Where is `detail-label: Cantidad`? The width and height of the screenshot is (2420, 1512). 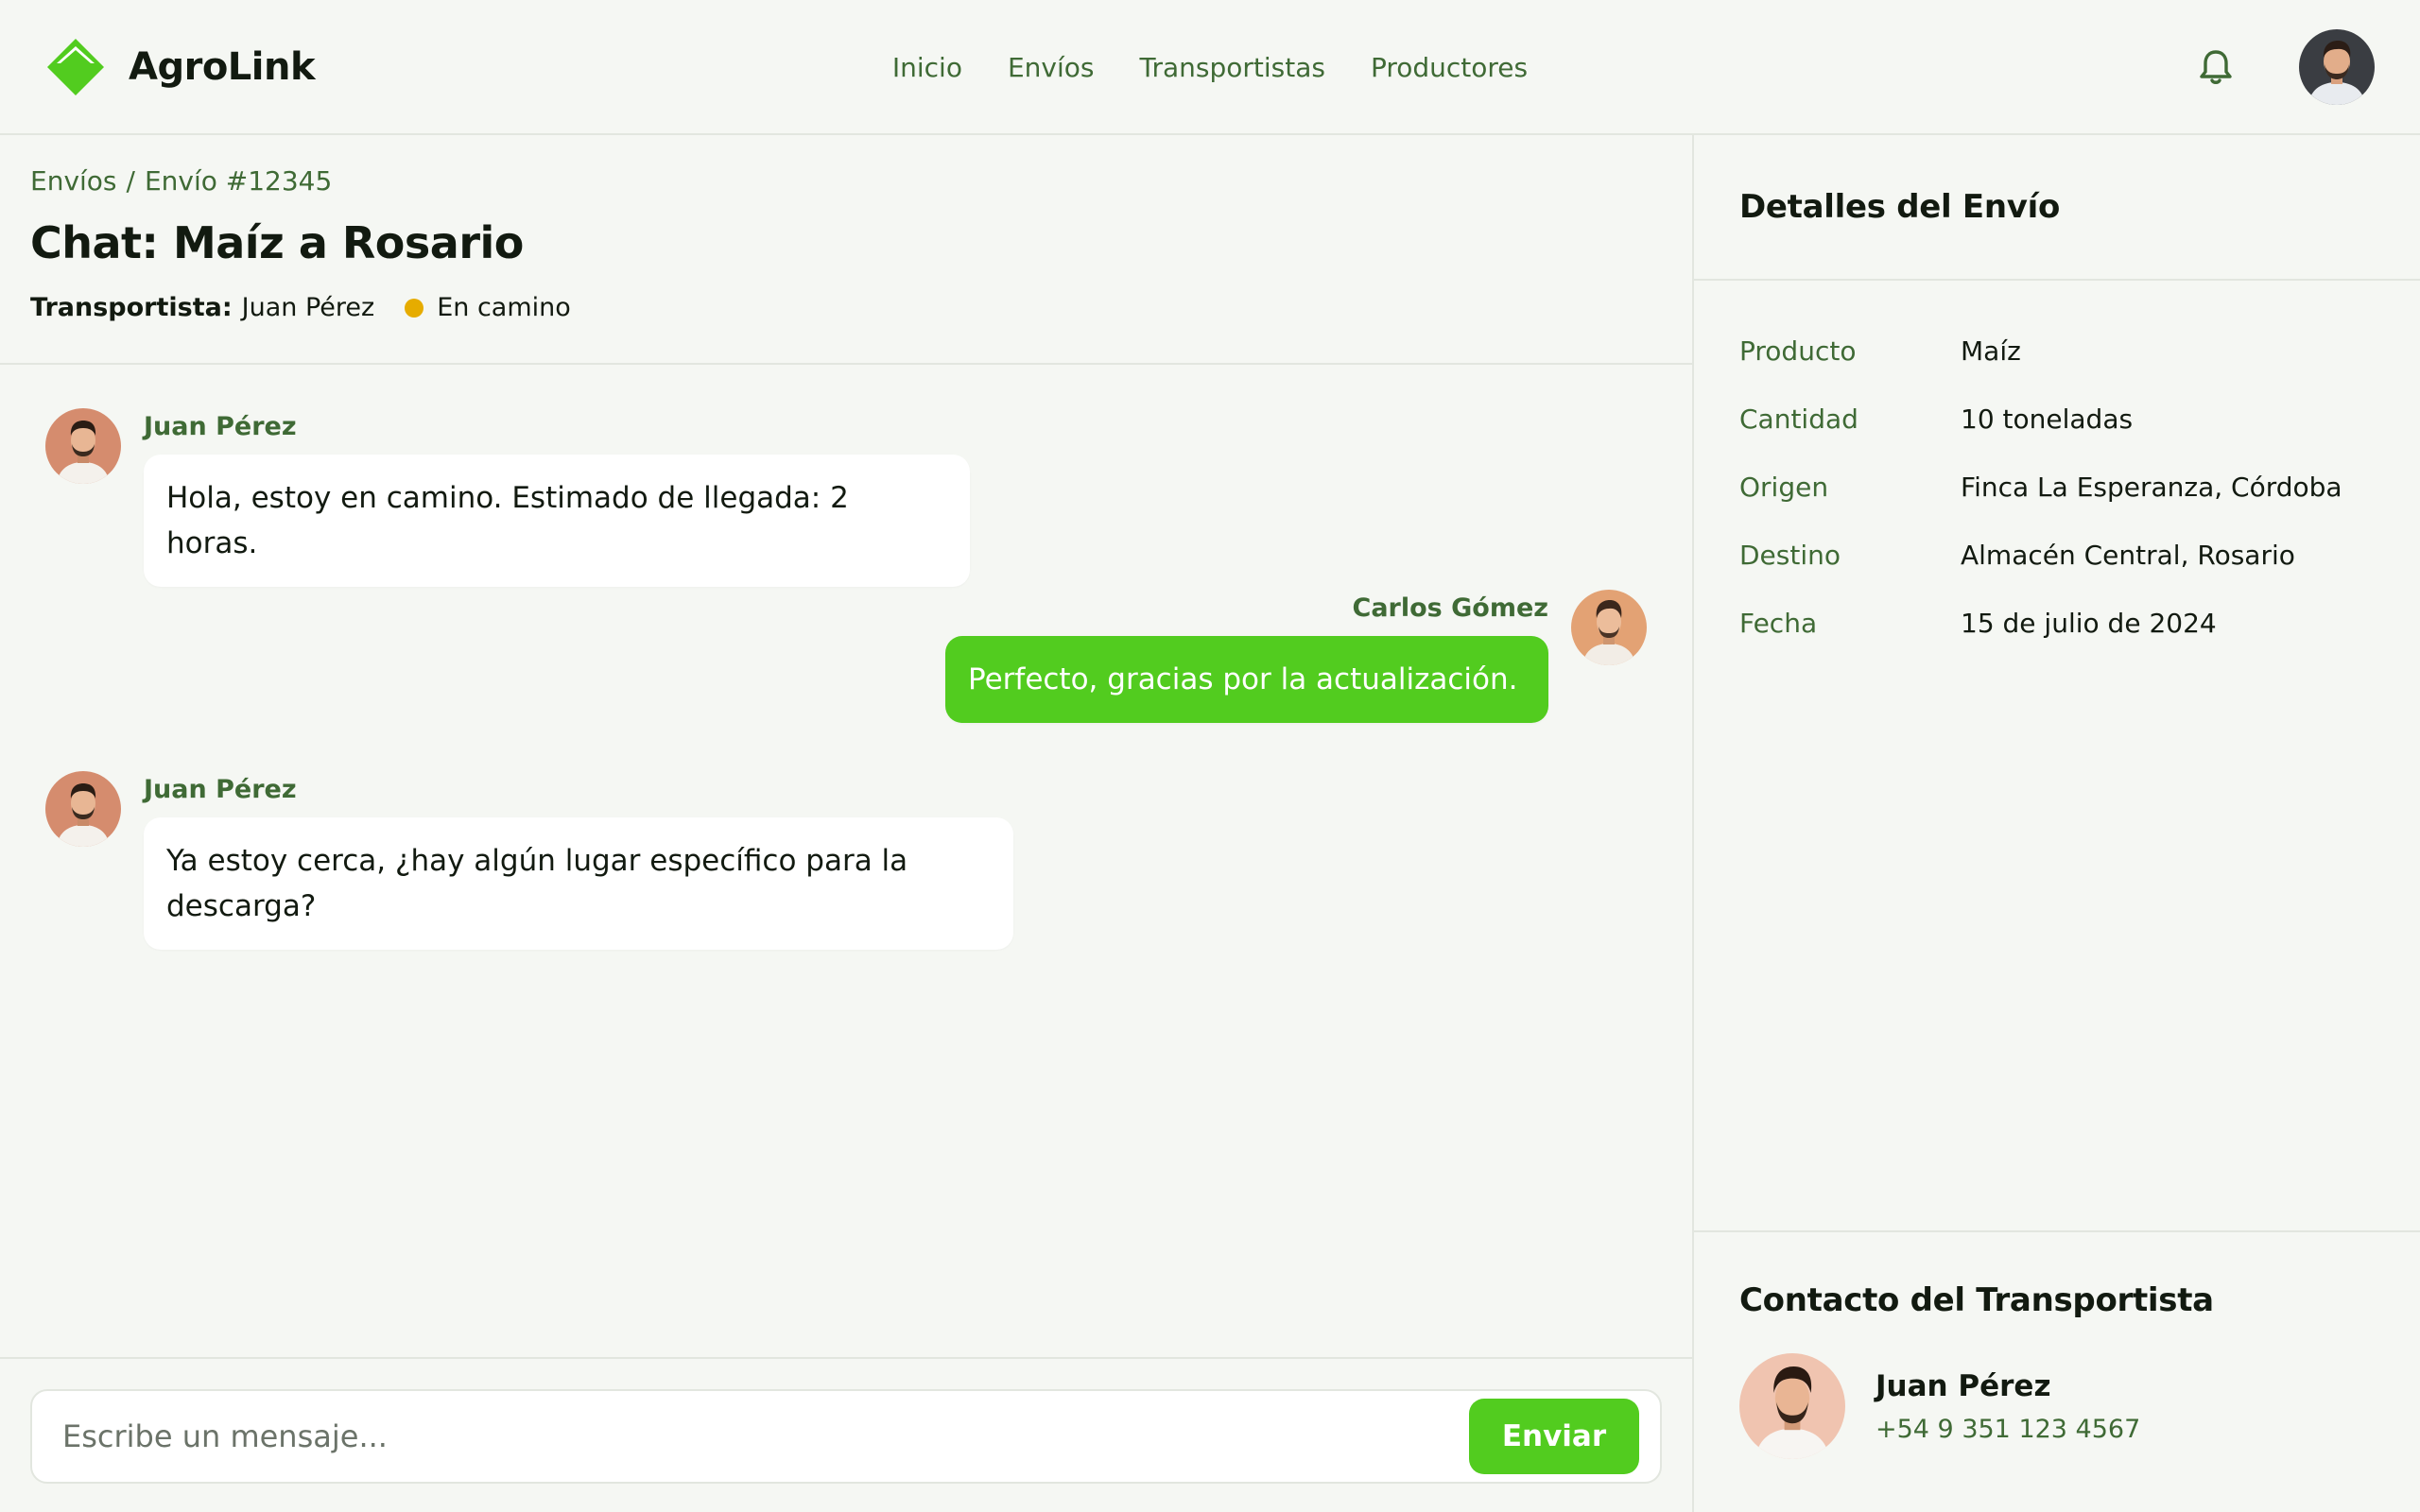
detail-label: Cantidad is located at coordinates (1798, 419).